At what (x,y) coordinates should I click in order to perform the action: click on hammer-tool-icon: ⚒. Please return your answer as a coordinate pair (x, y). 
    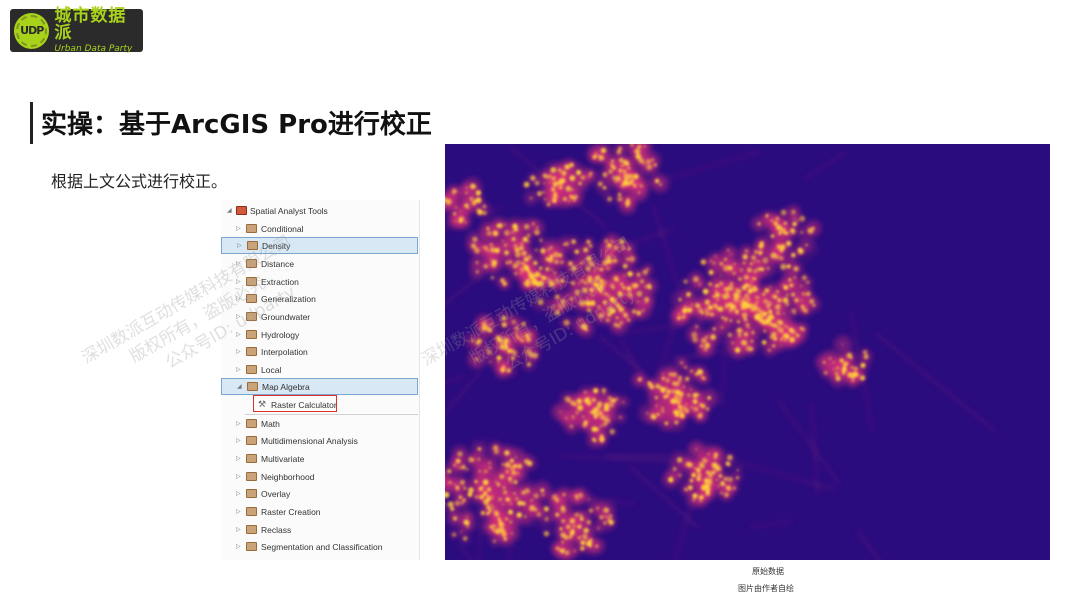
    Looking at the image, I should click on (262, 404).